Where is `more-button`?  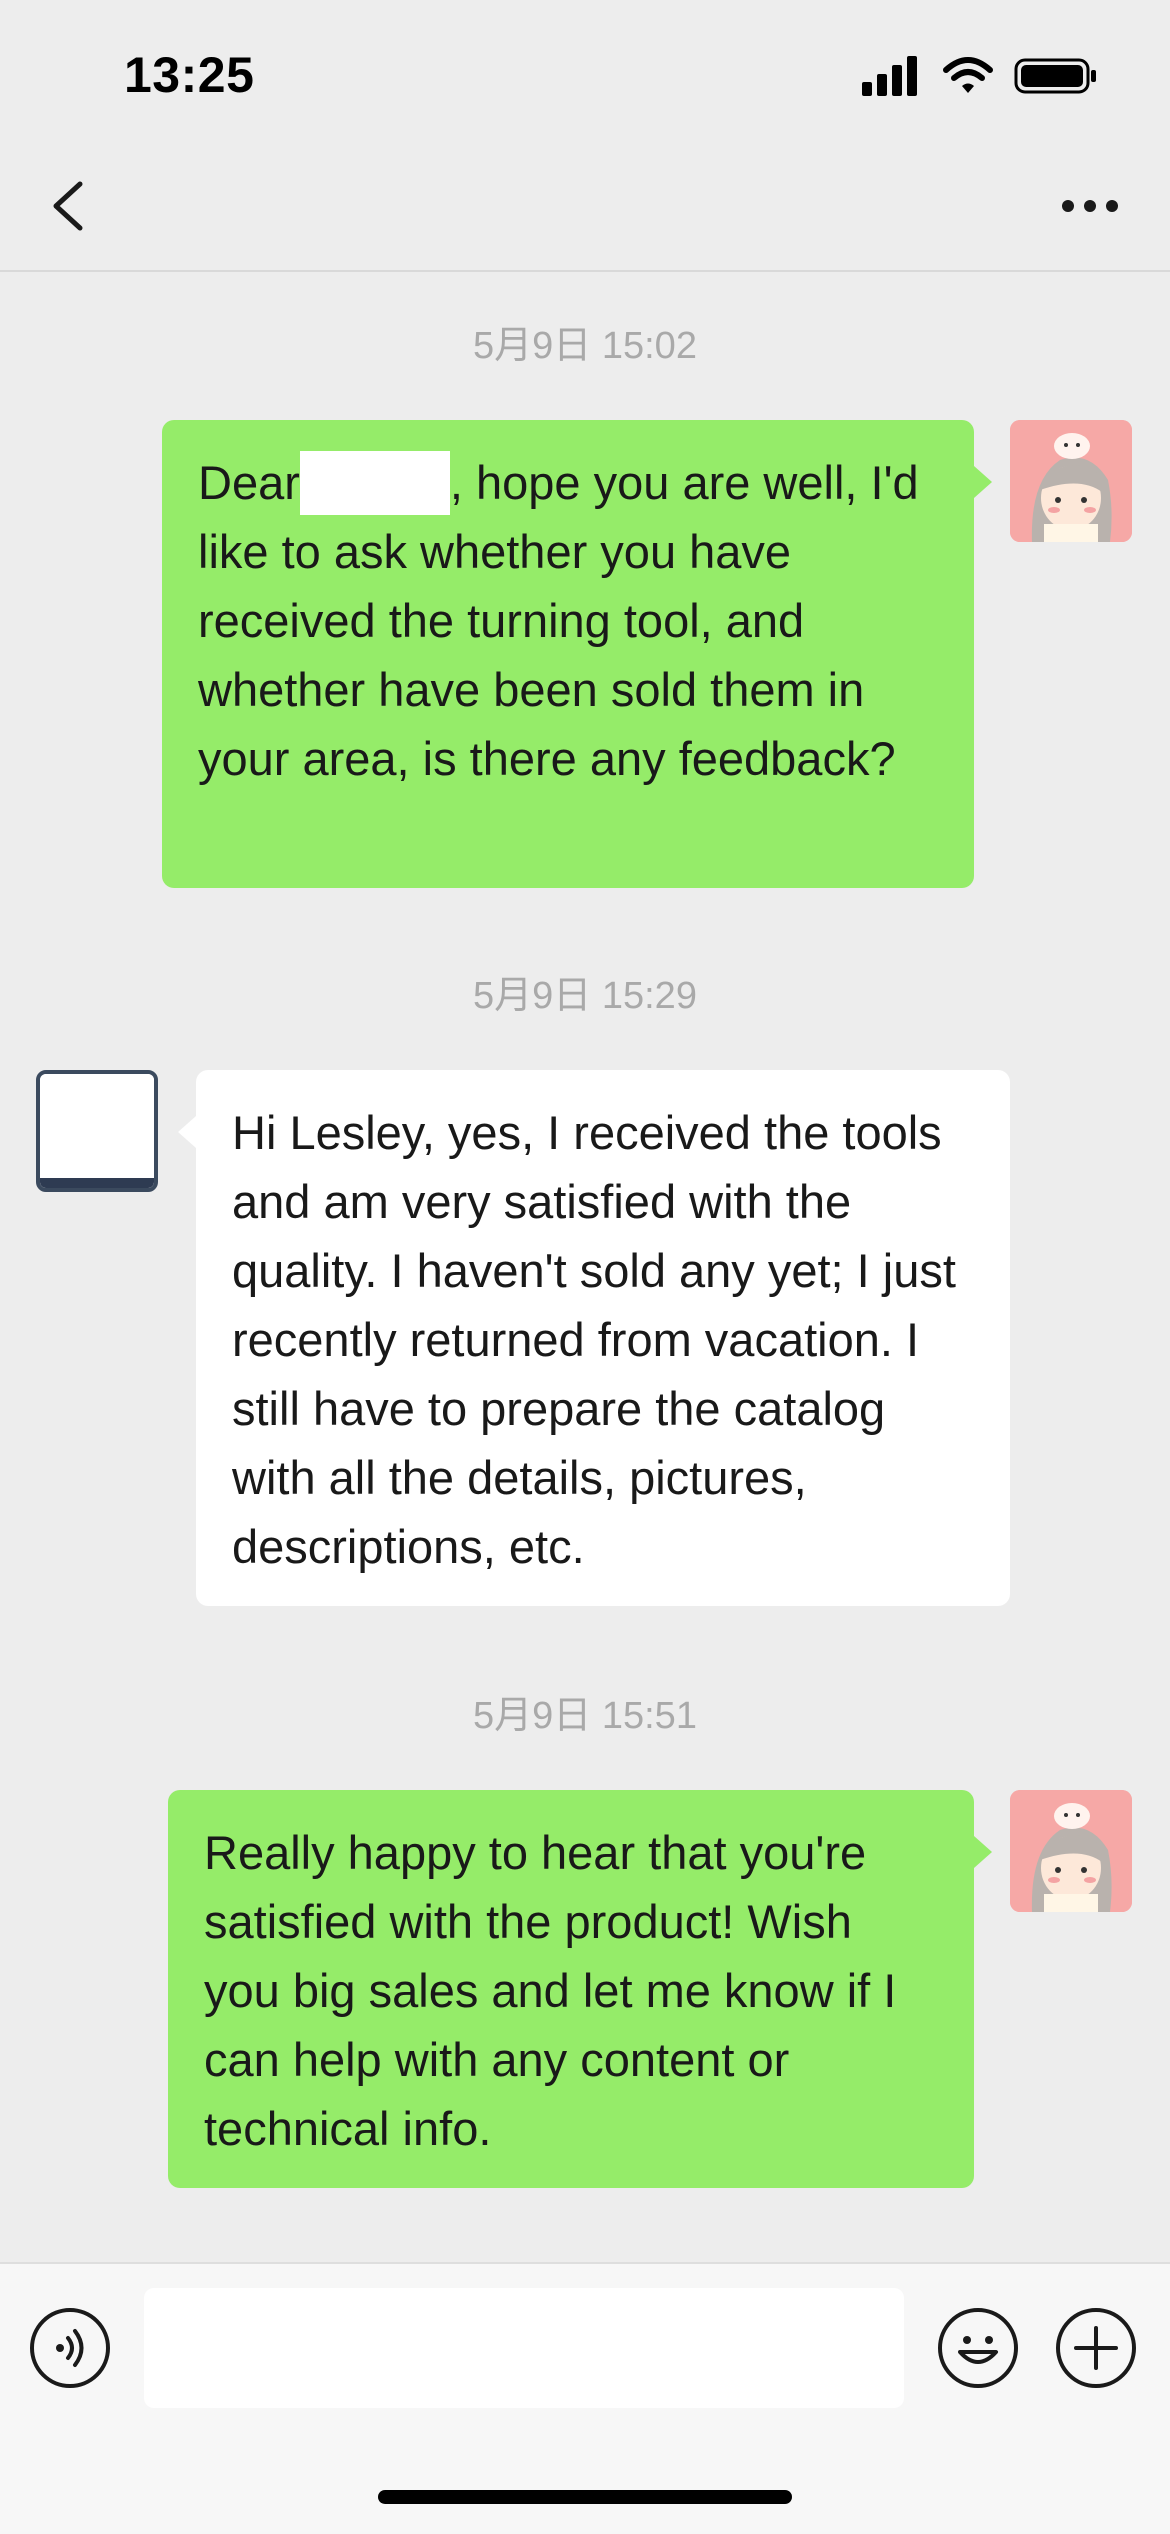
more-button is located at coordinates (1090, 206).